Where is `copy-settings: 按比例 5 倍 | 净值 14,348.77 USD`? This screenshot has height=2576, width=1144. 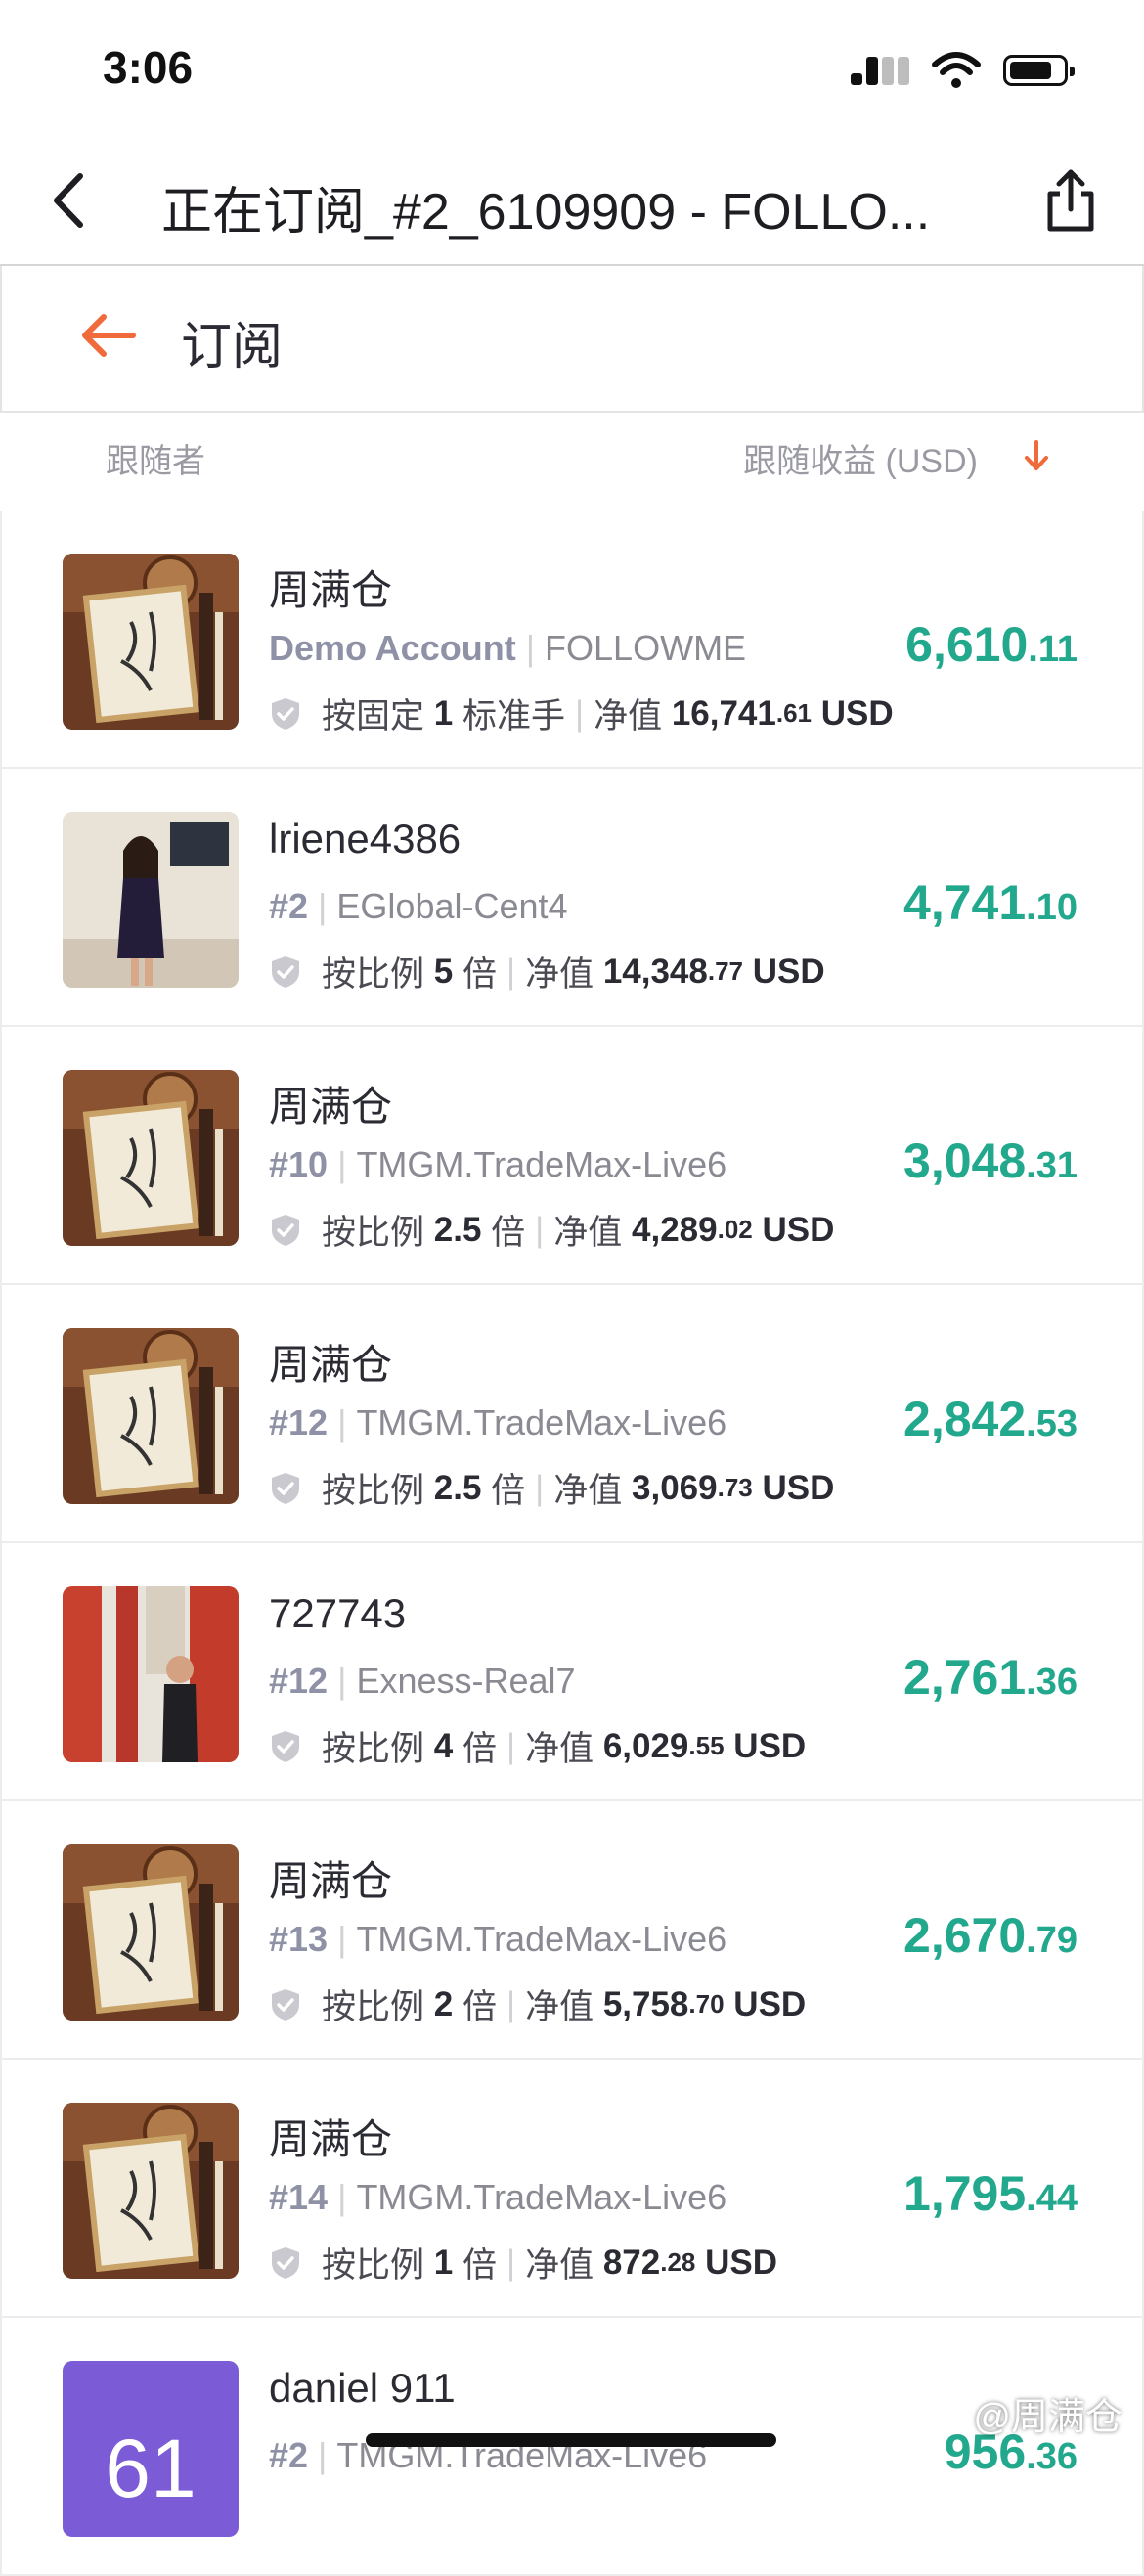 copy-settings: 按比例 5 倍 | 净值 14,348.77 USD is located at coordinates (547, 972).